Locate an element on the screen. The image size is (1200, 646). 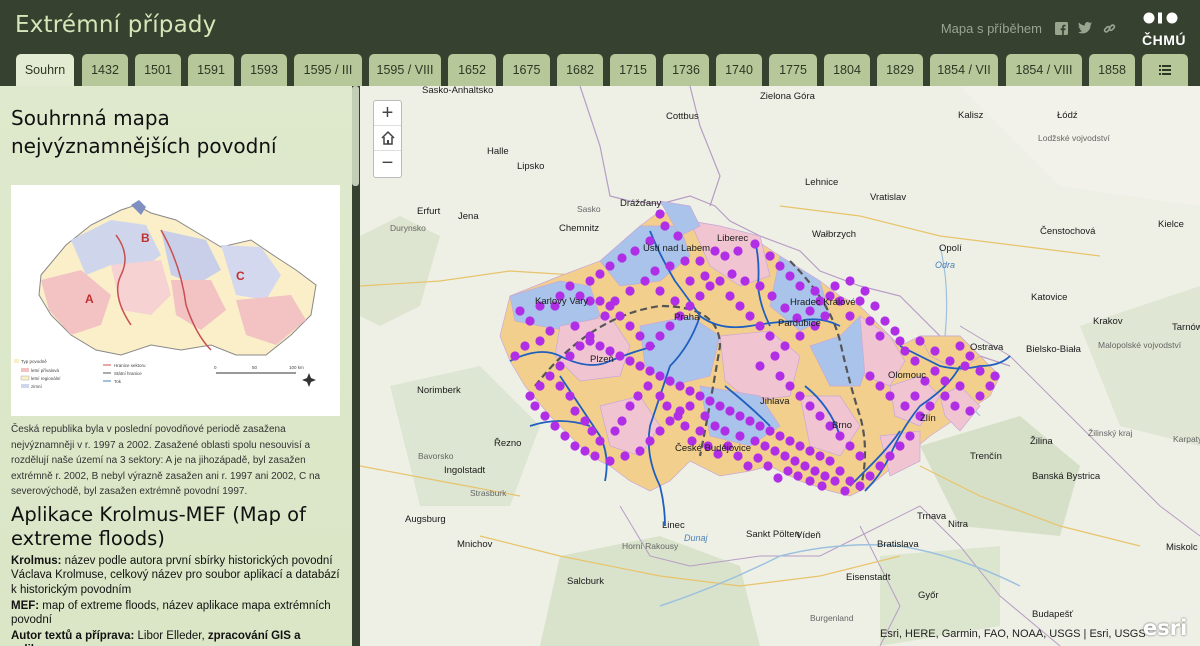
tab-1652: 1652 is located at coordinates (472, 70).